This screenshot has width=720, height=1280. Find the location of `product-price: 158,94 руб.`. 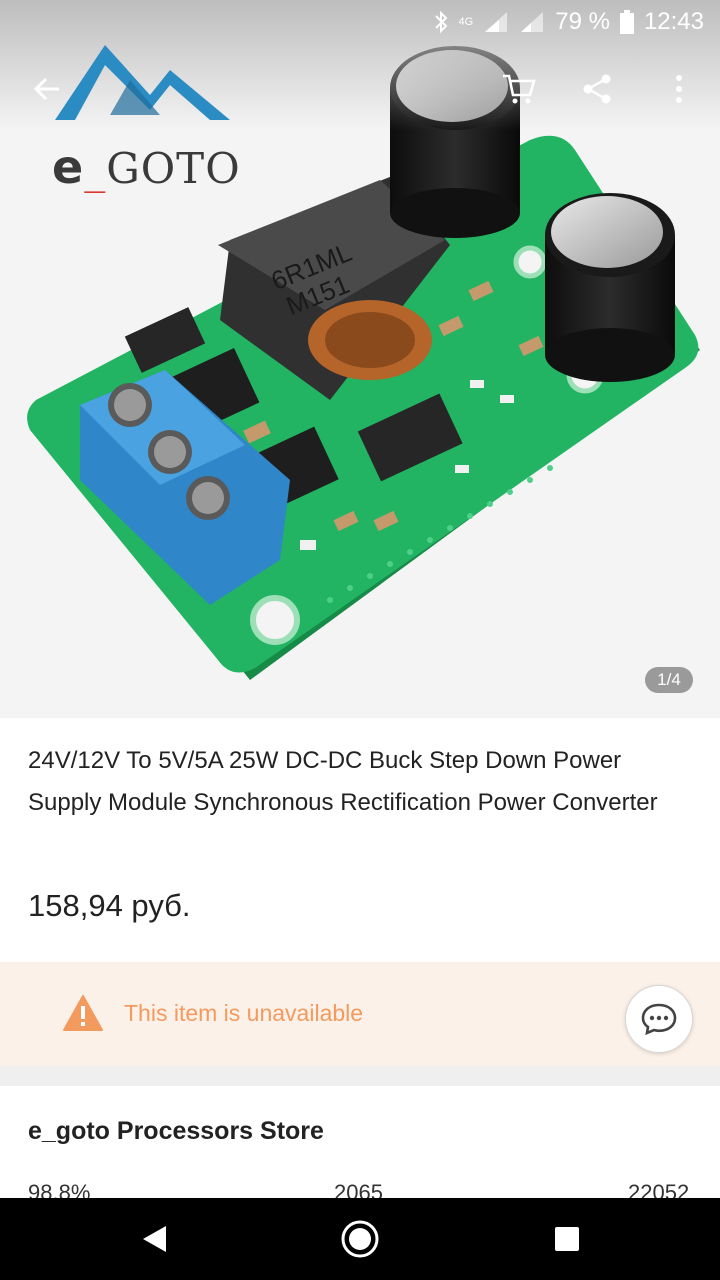

product-price: 158,94 руб. is located at coordinates (109, 905).